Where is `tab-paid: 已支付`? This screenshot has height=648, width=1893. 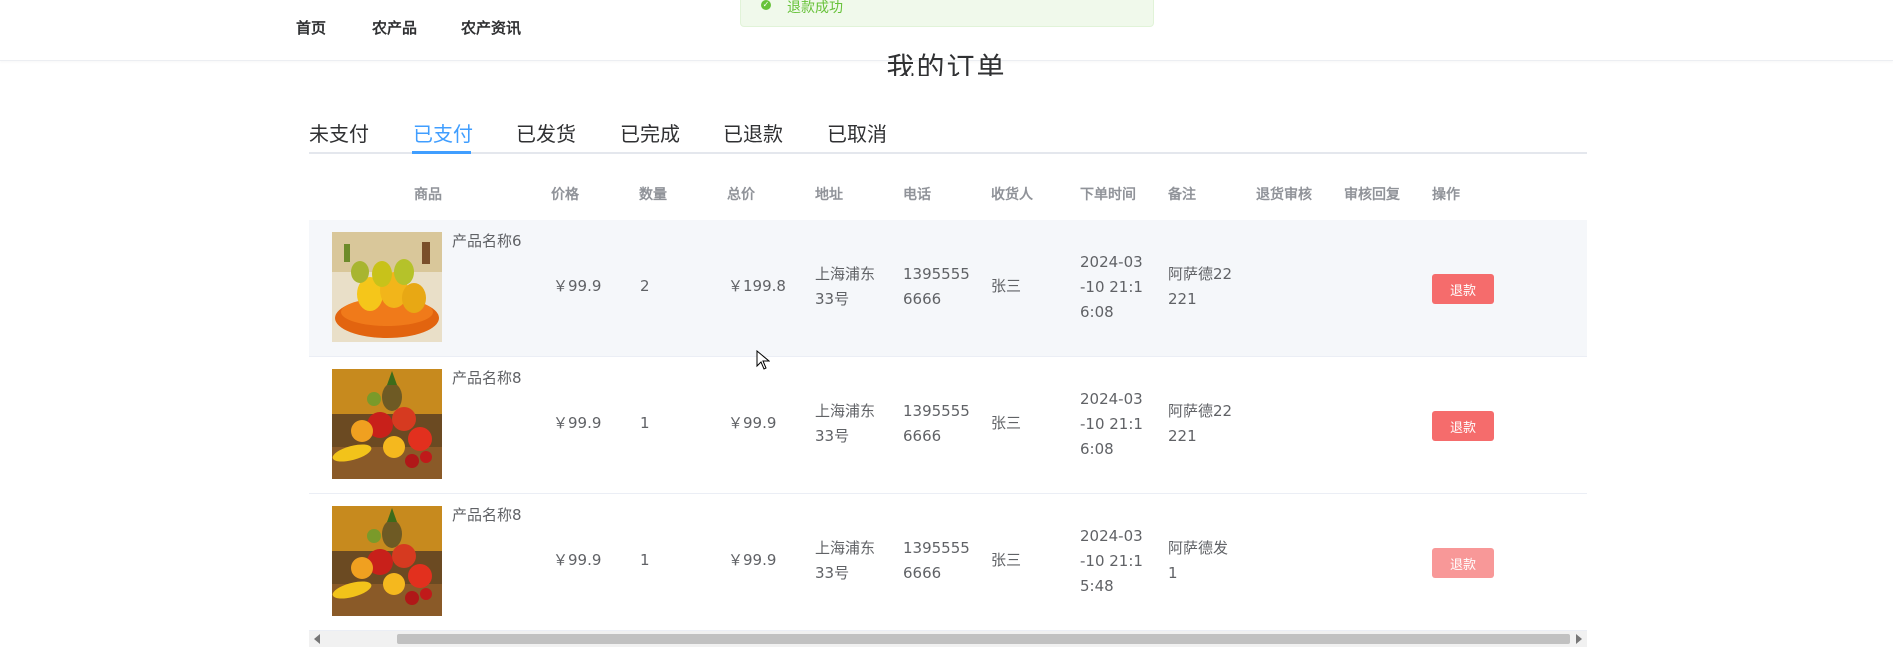 tab-paid: 已支付 is located at coordinates (443, 132).